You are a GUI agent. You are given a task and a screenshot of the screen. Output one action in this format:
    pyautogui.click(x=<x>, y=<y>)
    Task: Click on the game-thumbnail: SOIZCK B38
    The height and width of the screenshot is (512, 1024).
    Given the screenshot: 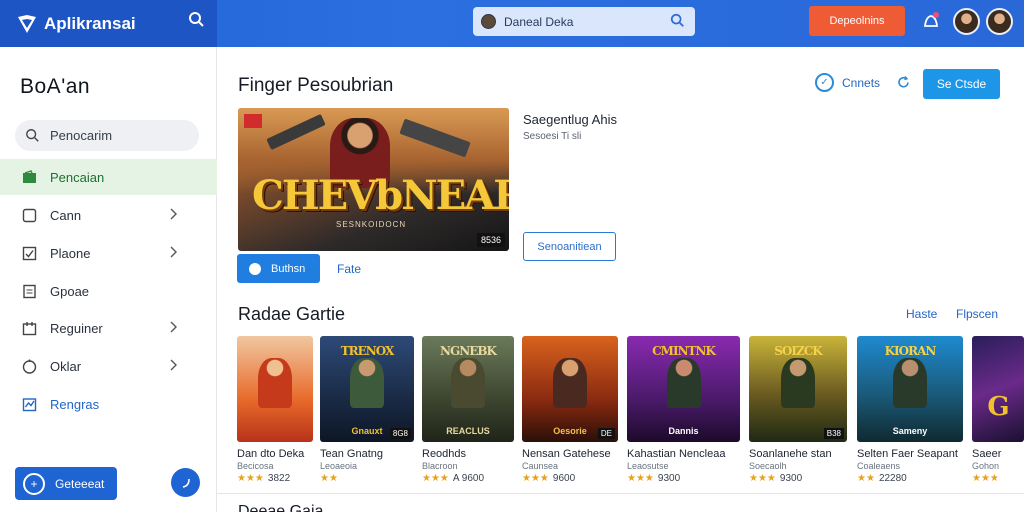 What is the action you would take?
    pyautogui.click(x=798, y=389)
    